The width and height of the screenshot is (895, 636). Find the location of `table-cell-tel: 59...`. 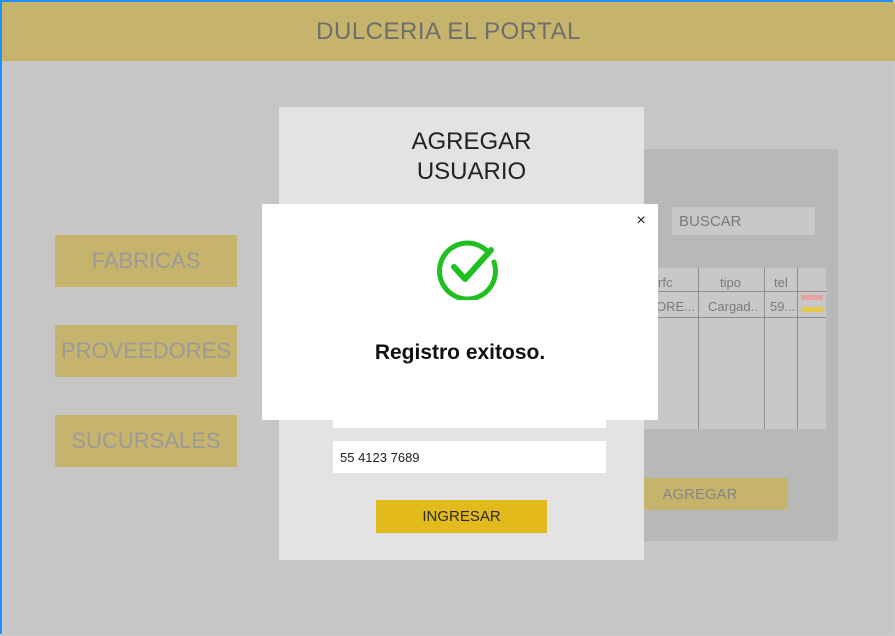

table-cell-tel: 59... is located at coordinates (783, 306).